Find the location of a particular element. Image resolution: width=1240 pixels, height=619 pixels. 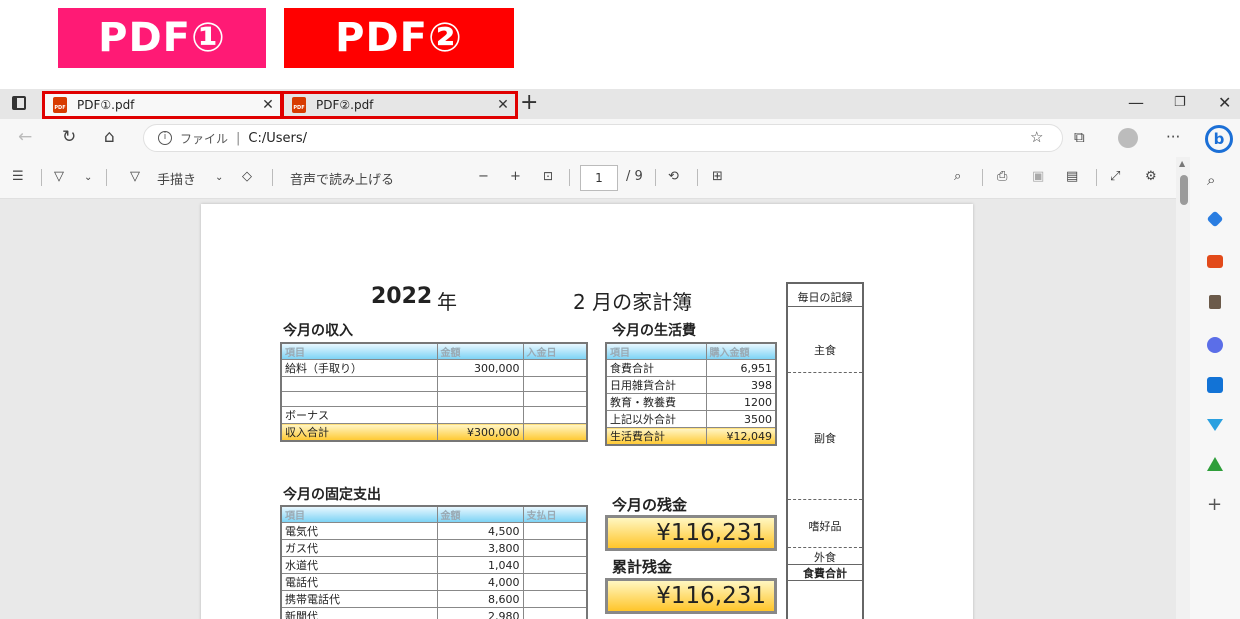

cumulative-value: ¥116,231 is located at coordinates (691, 596).